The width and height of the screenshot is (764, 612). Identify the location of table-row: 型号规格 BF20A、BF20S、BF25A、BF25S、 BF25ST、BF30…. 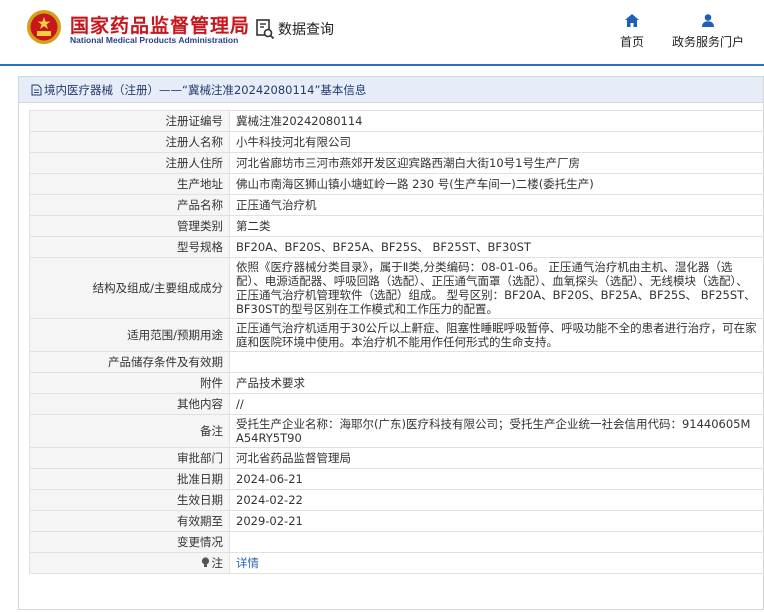
(396, 247).